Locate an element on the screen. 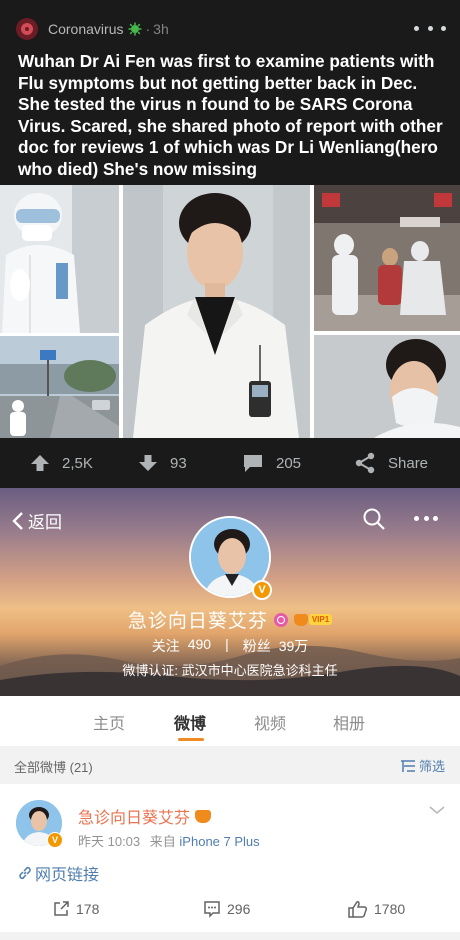 This screenshot has height=940, width=460. tab-albums: 相册 is located at coordinates (349, 722).